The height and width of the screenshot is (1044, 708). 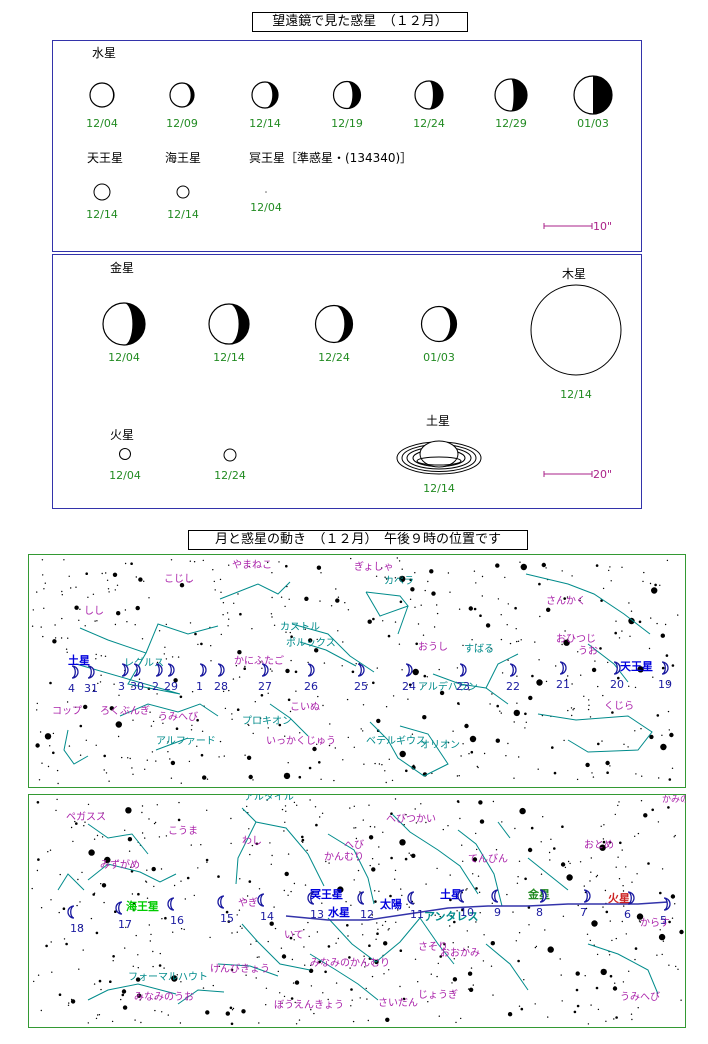 I want to click on map1-label-10: すばる, so click(x=479, y=649).